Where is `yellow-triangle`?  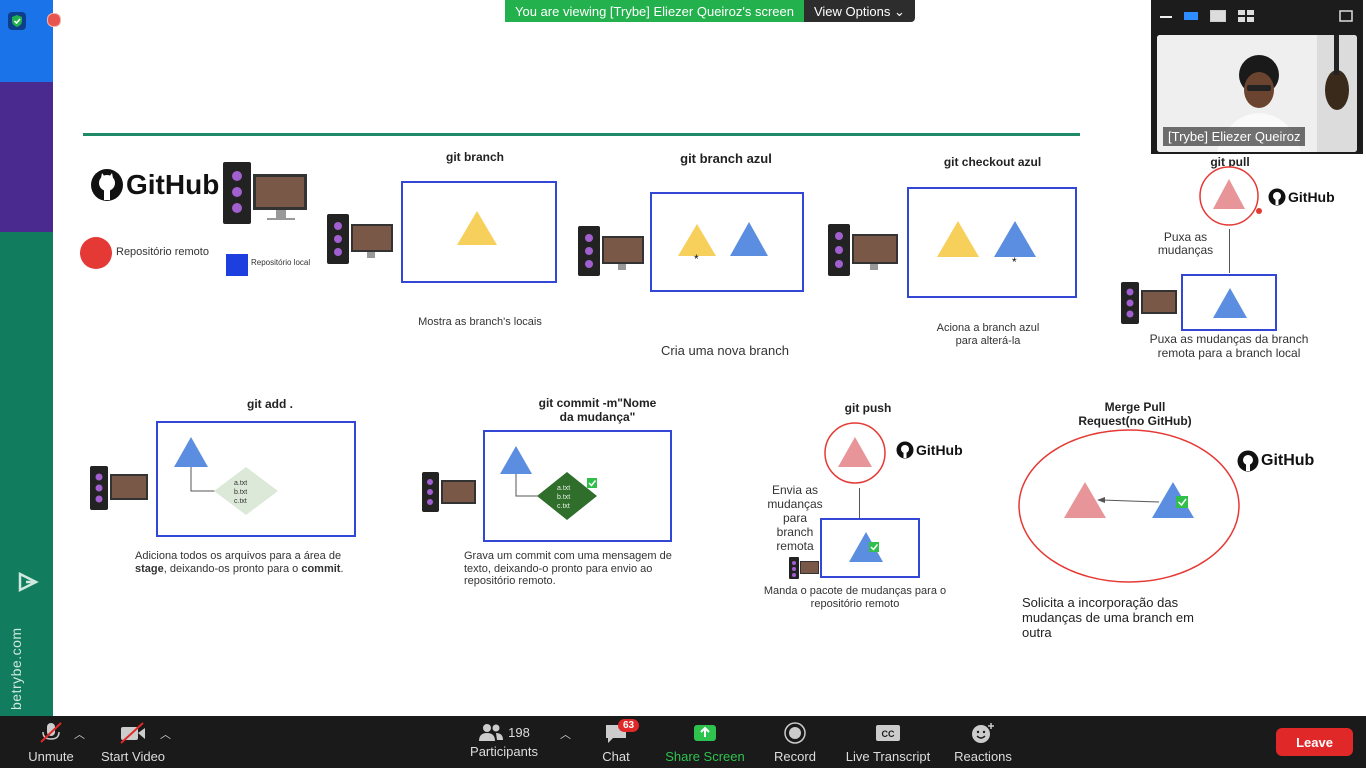
yellow-triangle is located at coordinates (477, 228).